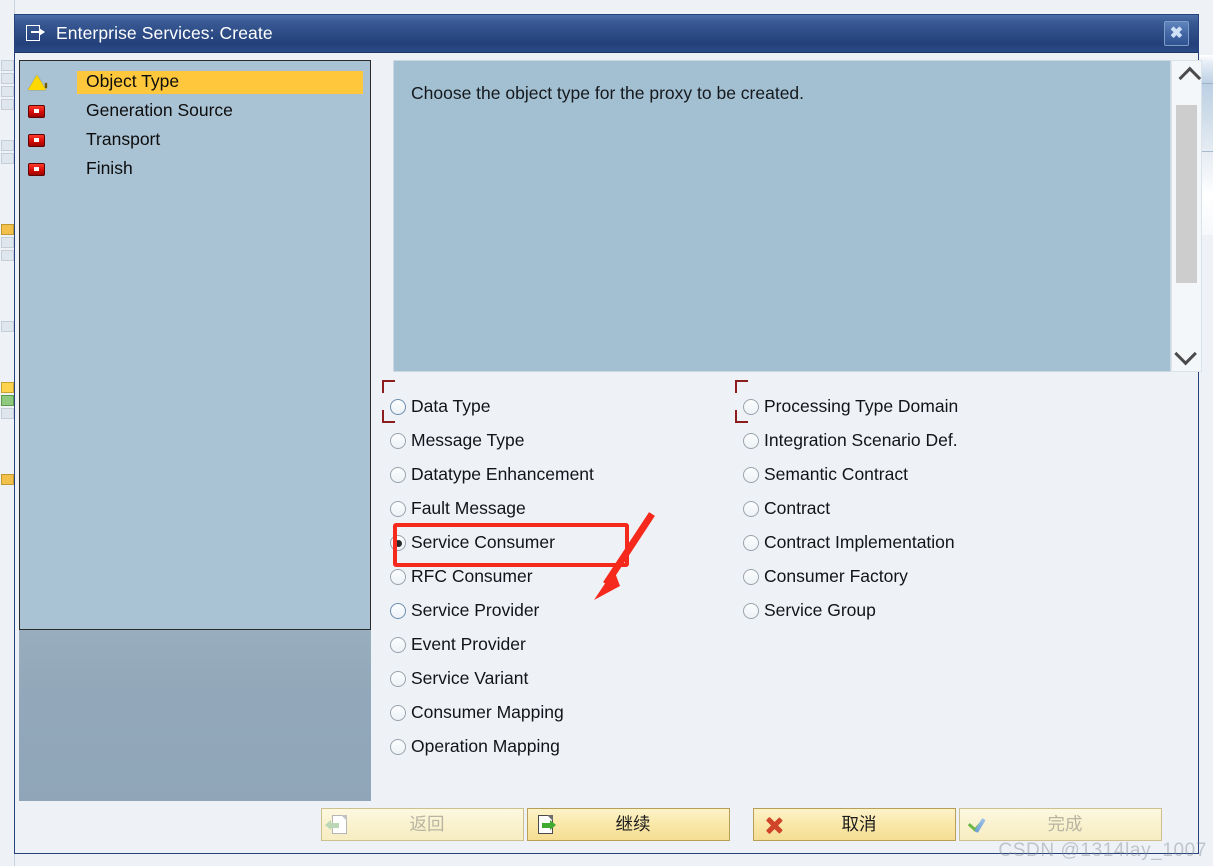  What do you see at coordinates (37, 82) in the screenshot?
I see `warning-triangle-icon` at bounding box center [37, 82].